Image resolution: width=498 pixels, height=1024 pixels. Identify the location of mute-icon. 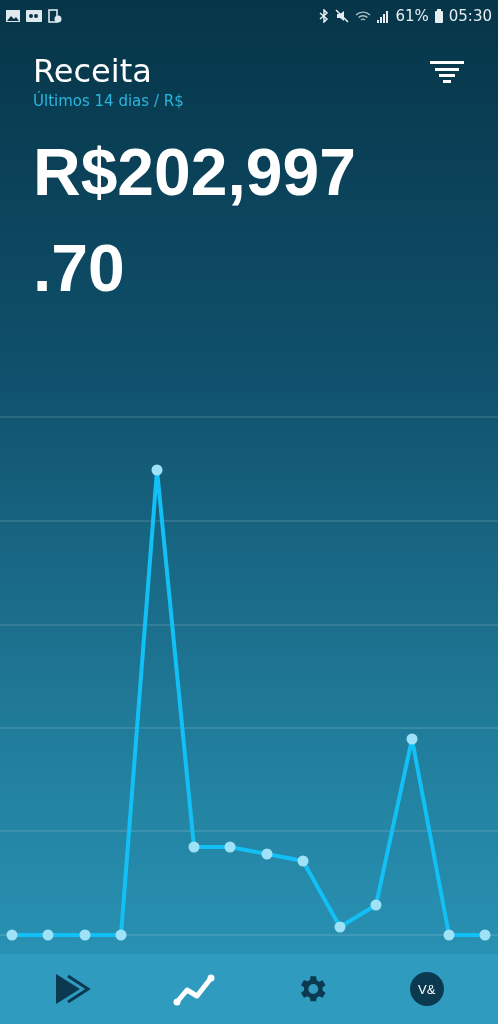
(342, 16).